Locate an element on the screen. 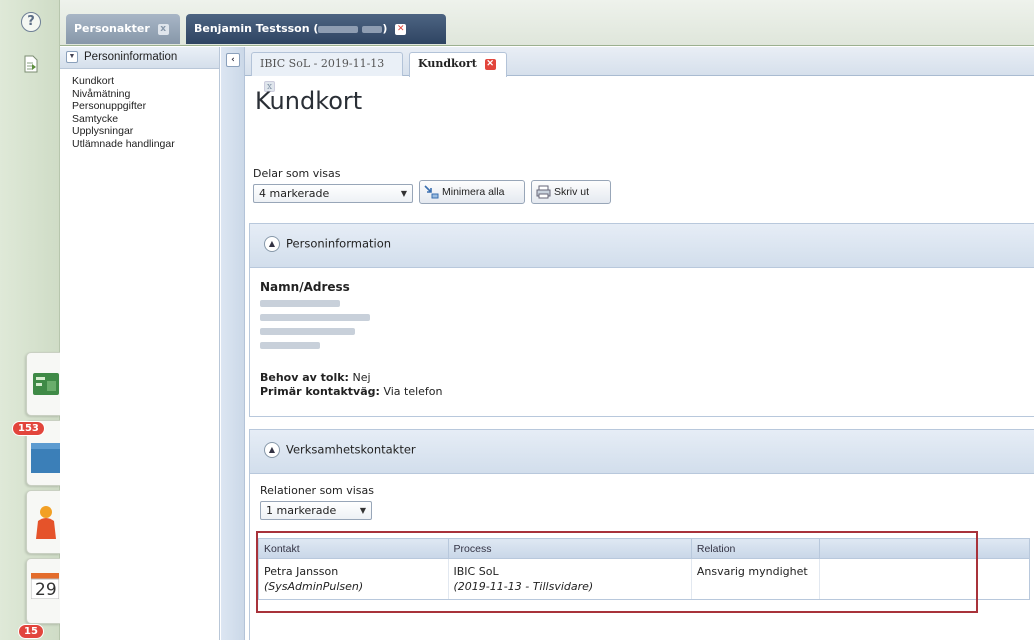  contact-sub: (SysAdminPulsen) is located at coordinates (314, 586).